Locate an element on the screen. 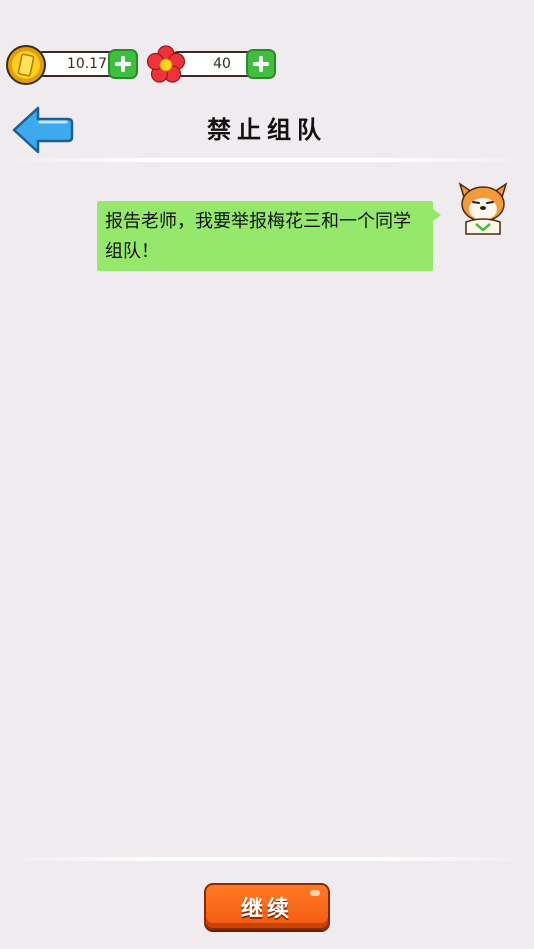 This screenshot has width=534, height=949. continue-button: 继续 is located at coordinates (267, 906).